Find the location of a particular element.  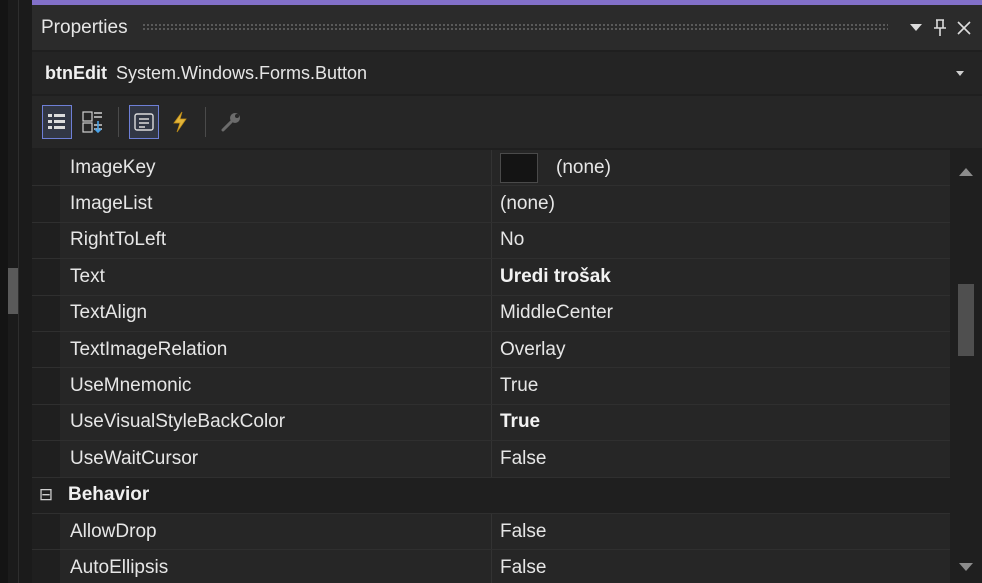

category-label: Behavior is located at coordinates (109, 495).